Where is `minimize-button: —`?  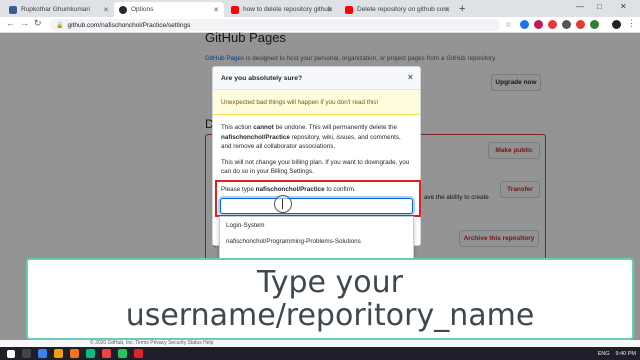 minimize-button: — is located at coordinates (580, 6).